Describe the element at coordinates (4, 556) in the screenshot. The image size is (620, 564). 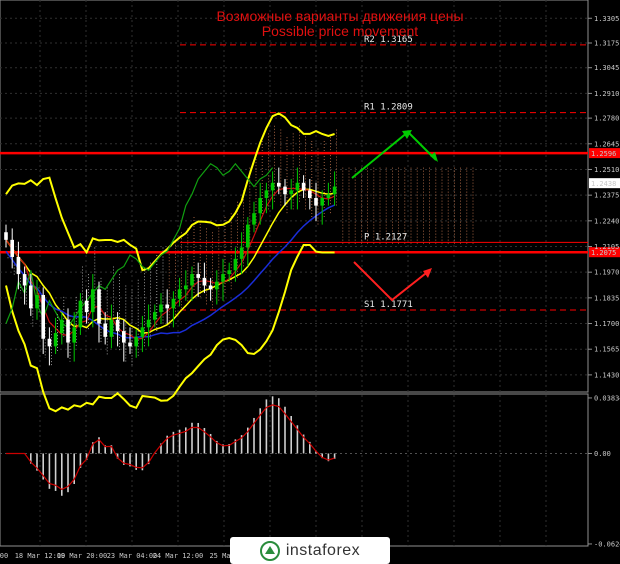
I see `x-tick-label: 00` at that location.